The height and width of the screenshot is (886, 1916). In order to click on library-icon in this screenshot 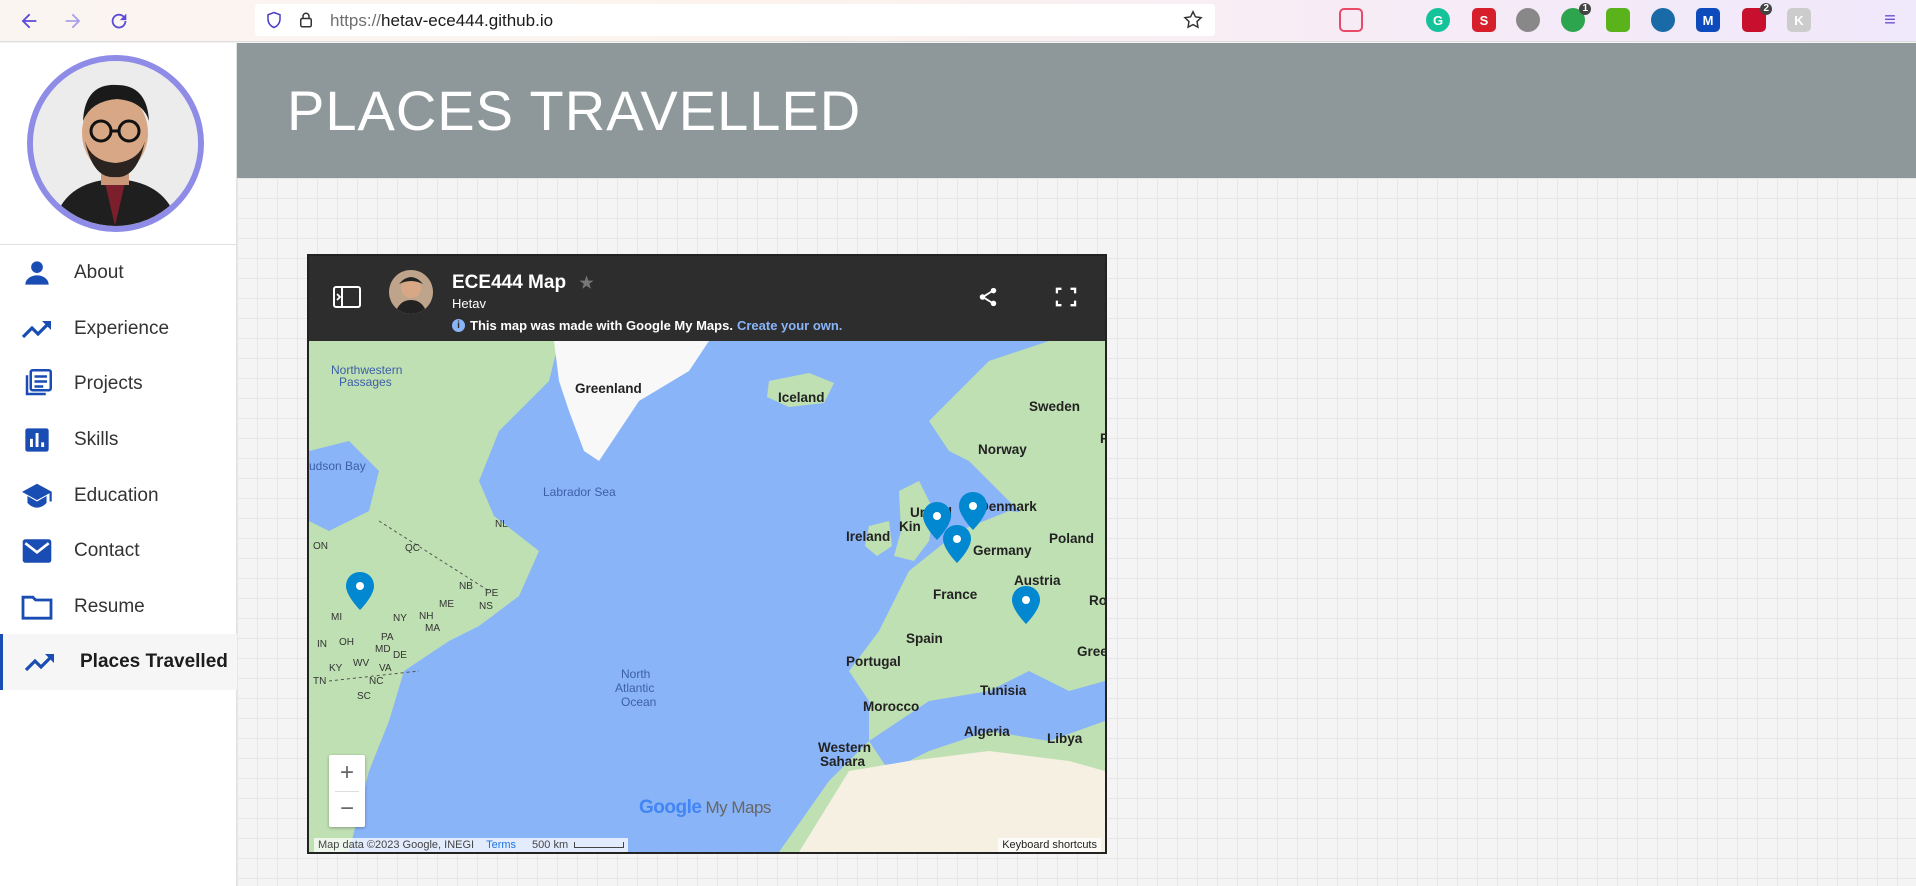, I will do `click(1396, 20)`.